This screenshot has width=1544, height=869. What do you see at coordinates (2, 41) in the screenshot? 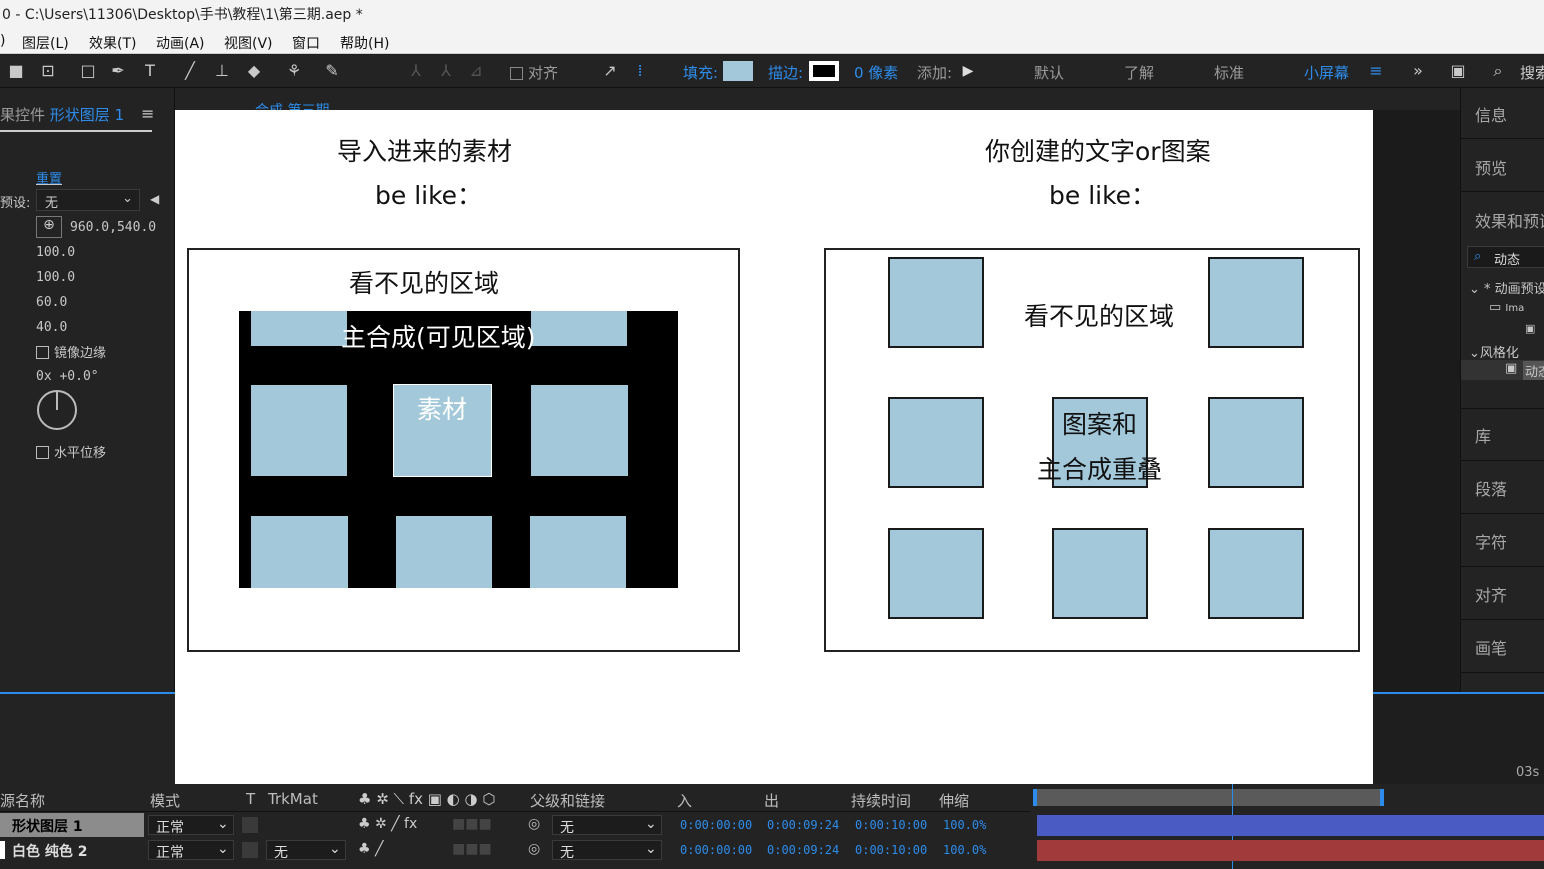
I see `menu-item-partial: )` at bounding box center [2, 41].